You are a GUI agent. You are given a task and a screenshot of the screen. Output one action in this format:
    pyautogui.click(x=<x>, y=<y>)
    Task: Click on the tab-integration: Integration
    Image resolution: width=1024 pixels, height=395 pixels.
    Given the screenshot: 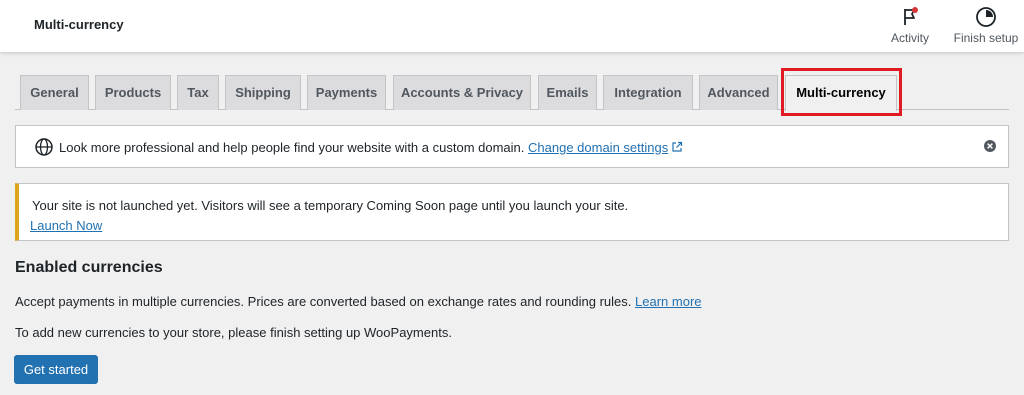 What is the action you would take?
    pyautogui.click(x=648, y=92)
    